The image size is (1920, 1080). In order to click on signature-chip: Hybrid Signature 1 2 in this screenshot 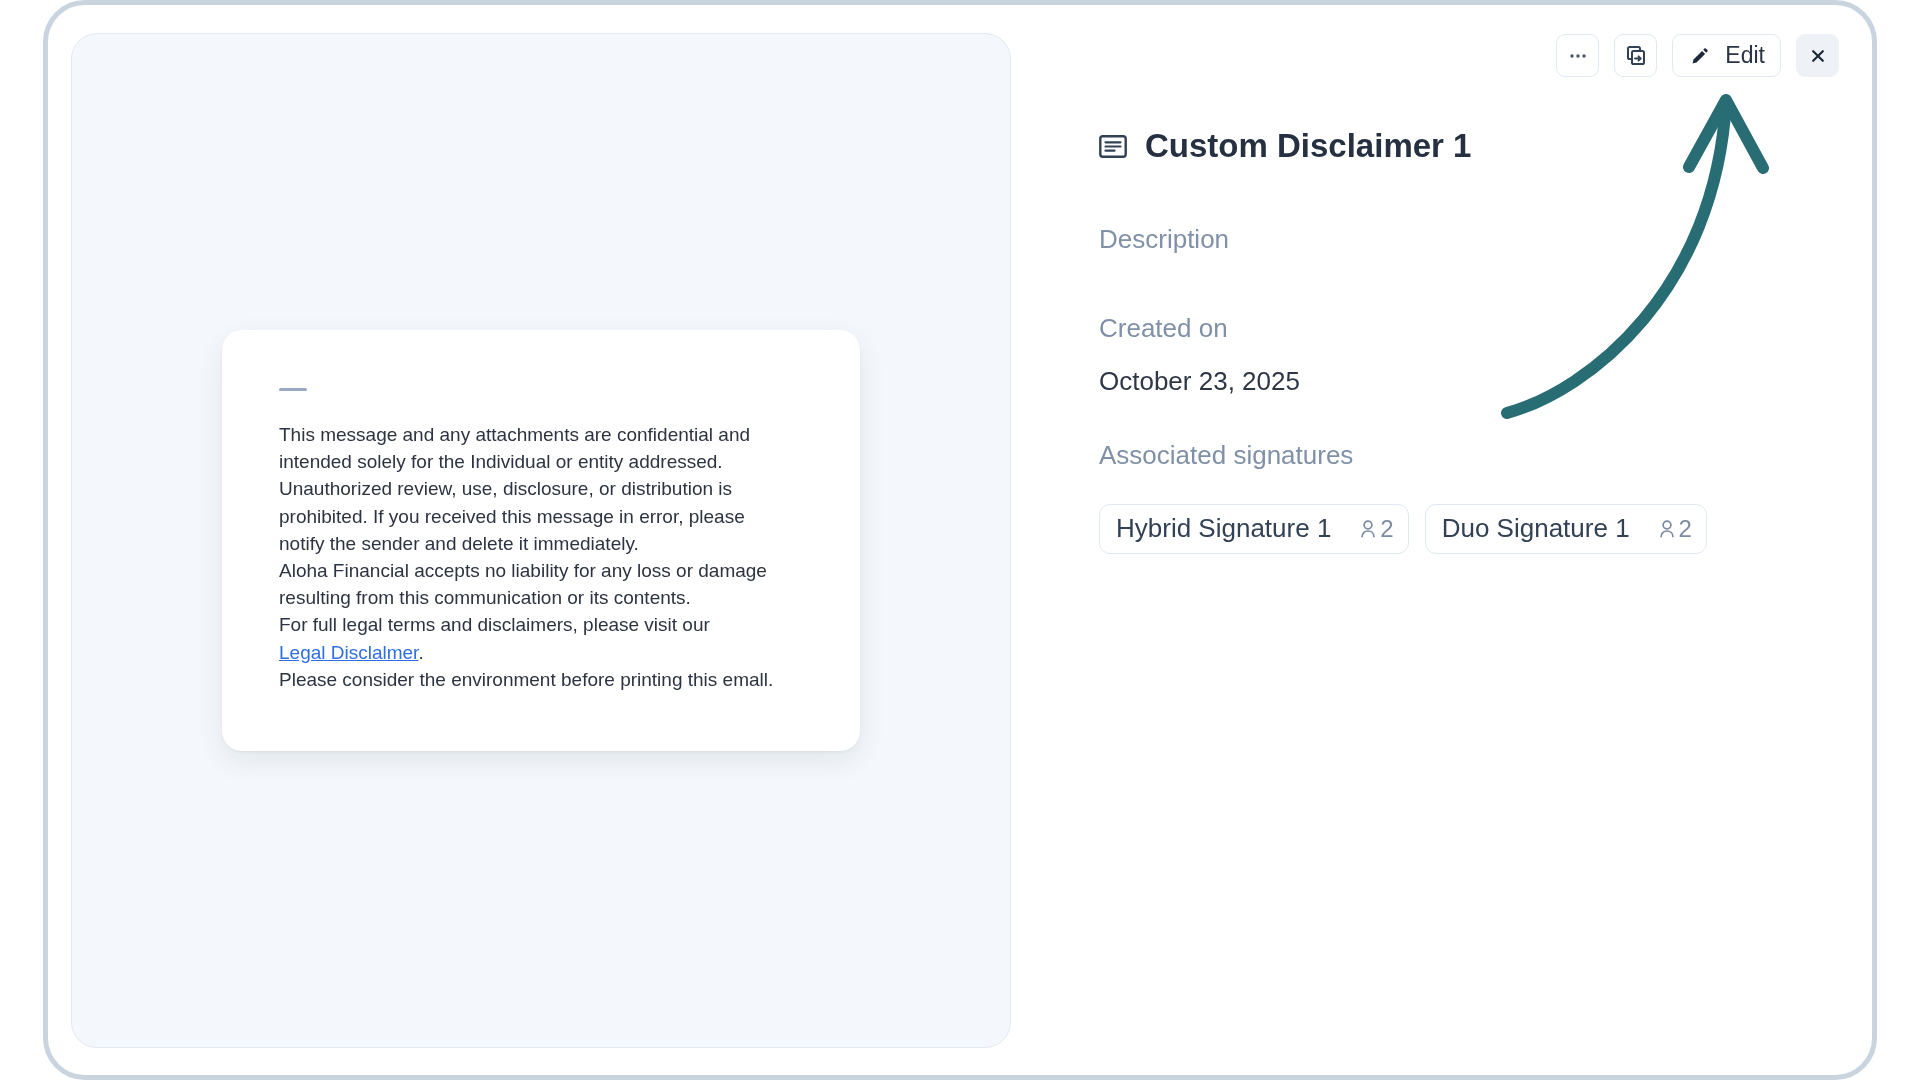, I will do `click(1254, 529)`.